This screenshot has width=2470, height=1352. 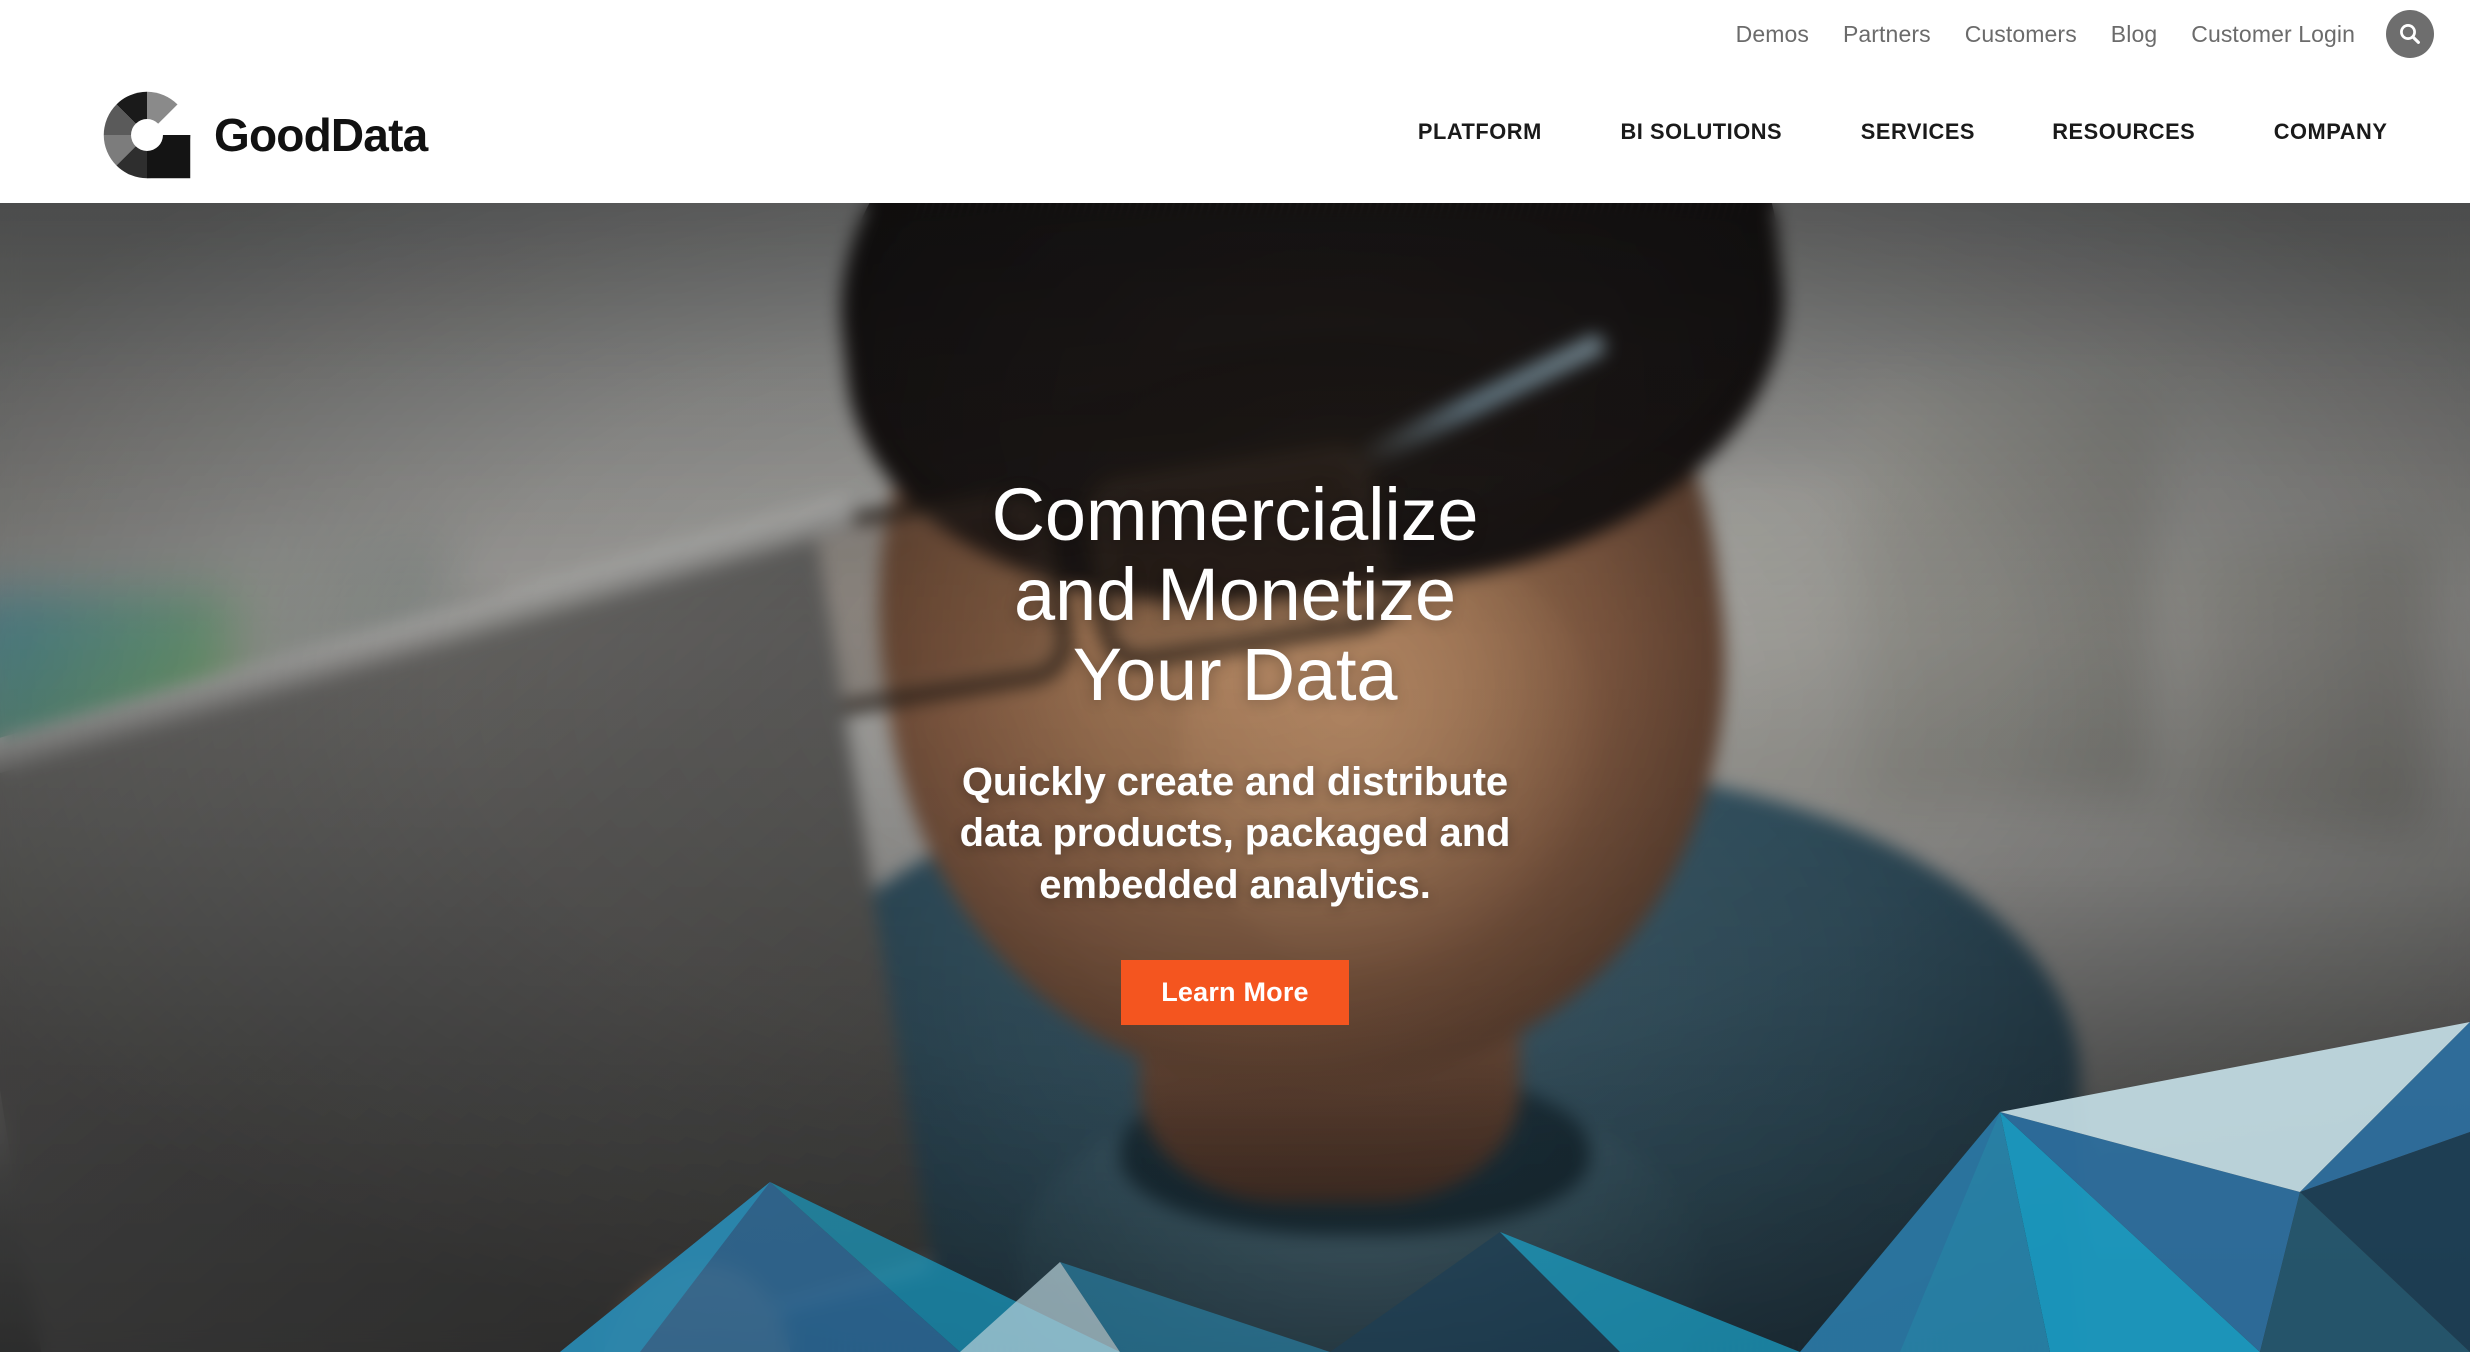 What do you see at coordinates (2134, 34) in the screenshot?
I see `utility-link-blog: Blog` at bounding box center [2134, 34].